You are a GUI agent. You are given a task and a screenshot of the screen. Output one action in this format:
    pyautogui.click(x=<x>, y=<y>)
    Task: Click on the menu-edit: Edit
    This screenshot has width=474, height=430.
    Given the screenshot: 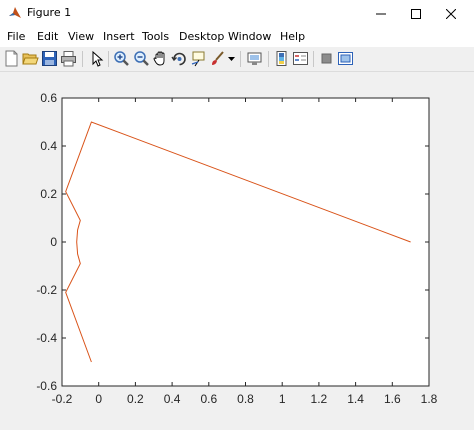 What is the action you would take?
    pyautogui.click(x=47, y=36)
    